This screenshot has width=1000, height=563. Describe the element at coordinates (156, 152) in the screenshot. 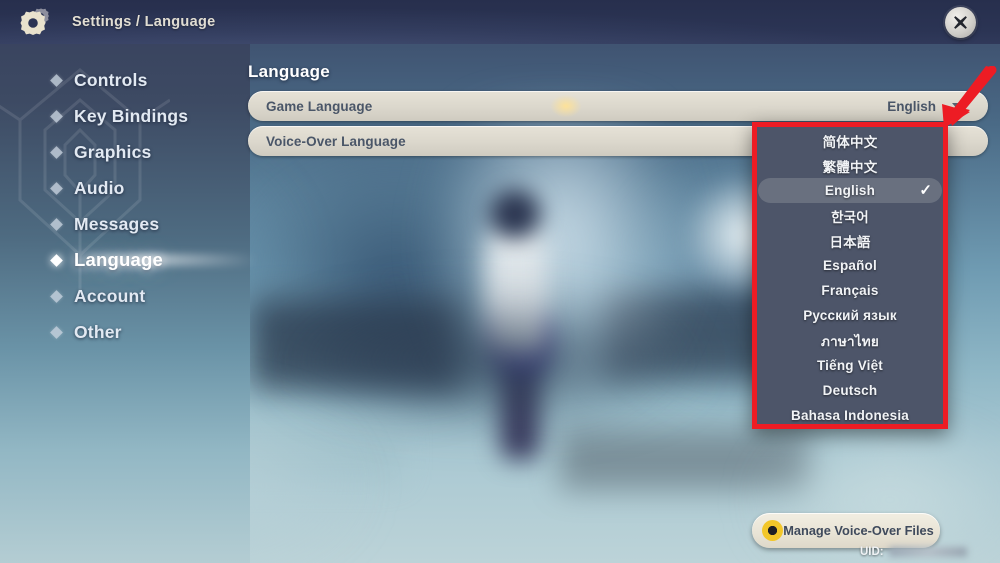

I see `sidebar-item-graphics: Graphics` at that location.